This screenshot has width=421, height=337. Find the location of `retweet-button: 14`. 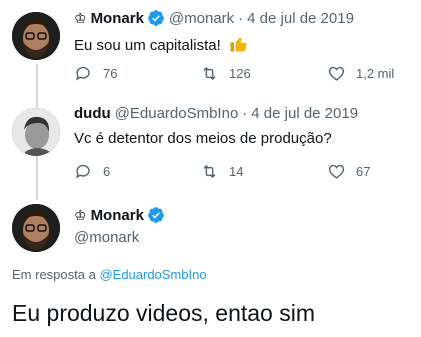

retweet-button: 14 is located at coordinates (221, 171).